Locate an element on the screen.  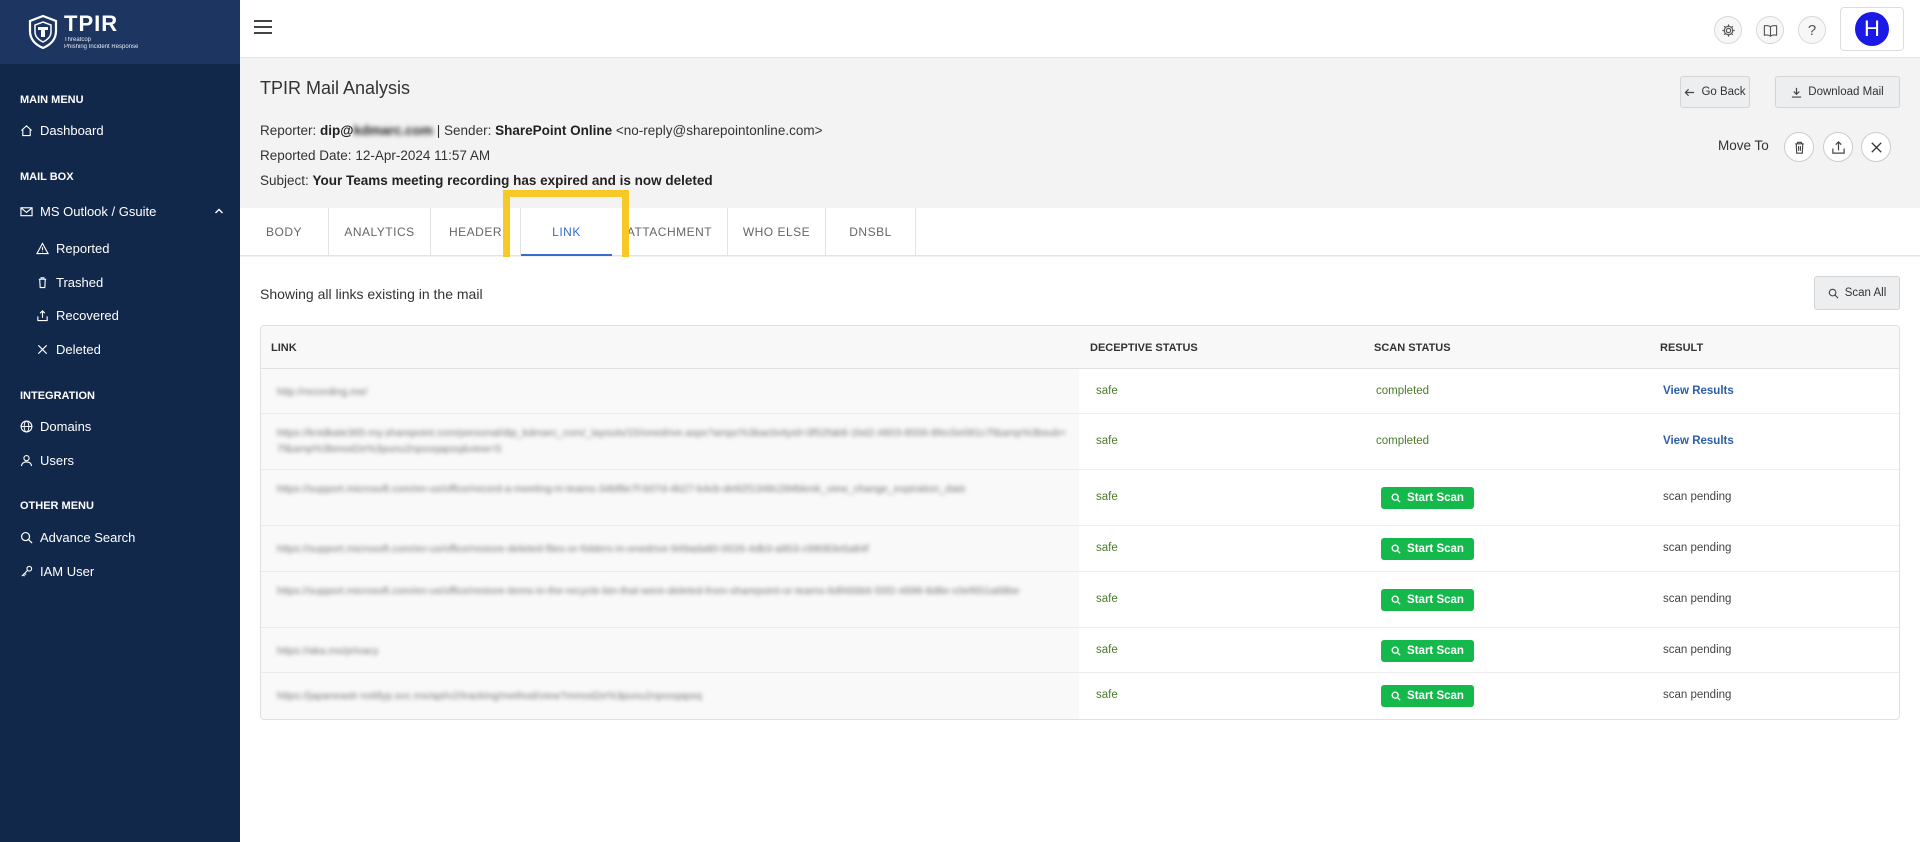
integration-heading: INTEGRATION is located at coordinates (57, 396).